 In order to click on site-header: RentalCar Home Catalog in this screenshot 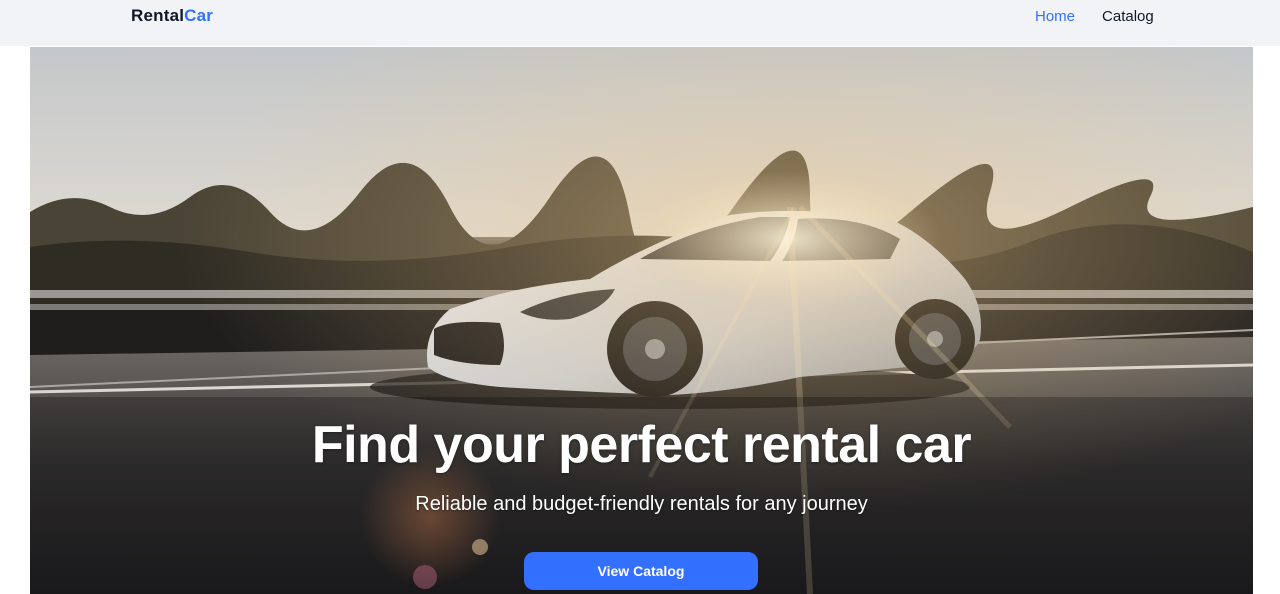, I will do `click(640, 23)`.